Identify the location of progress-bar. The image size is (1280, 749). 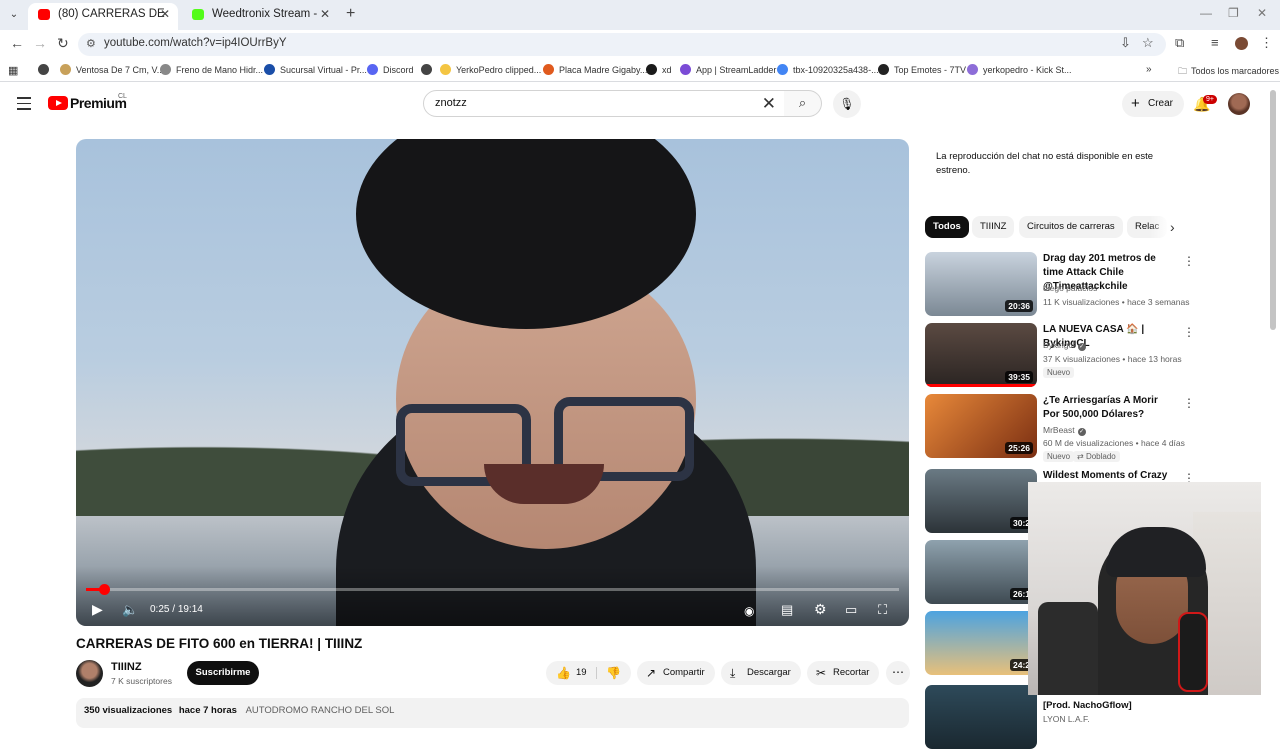
(492, 589).